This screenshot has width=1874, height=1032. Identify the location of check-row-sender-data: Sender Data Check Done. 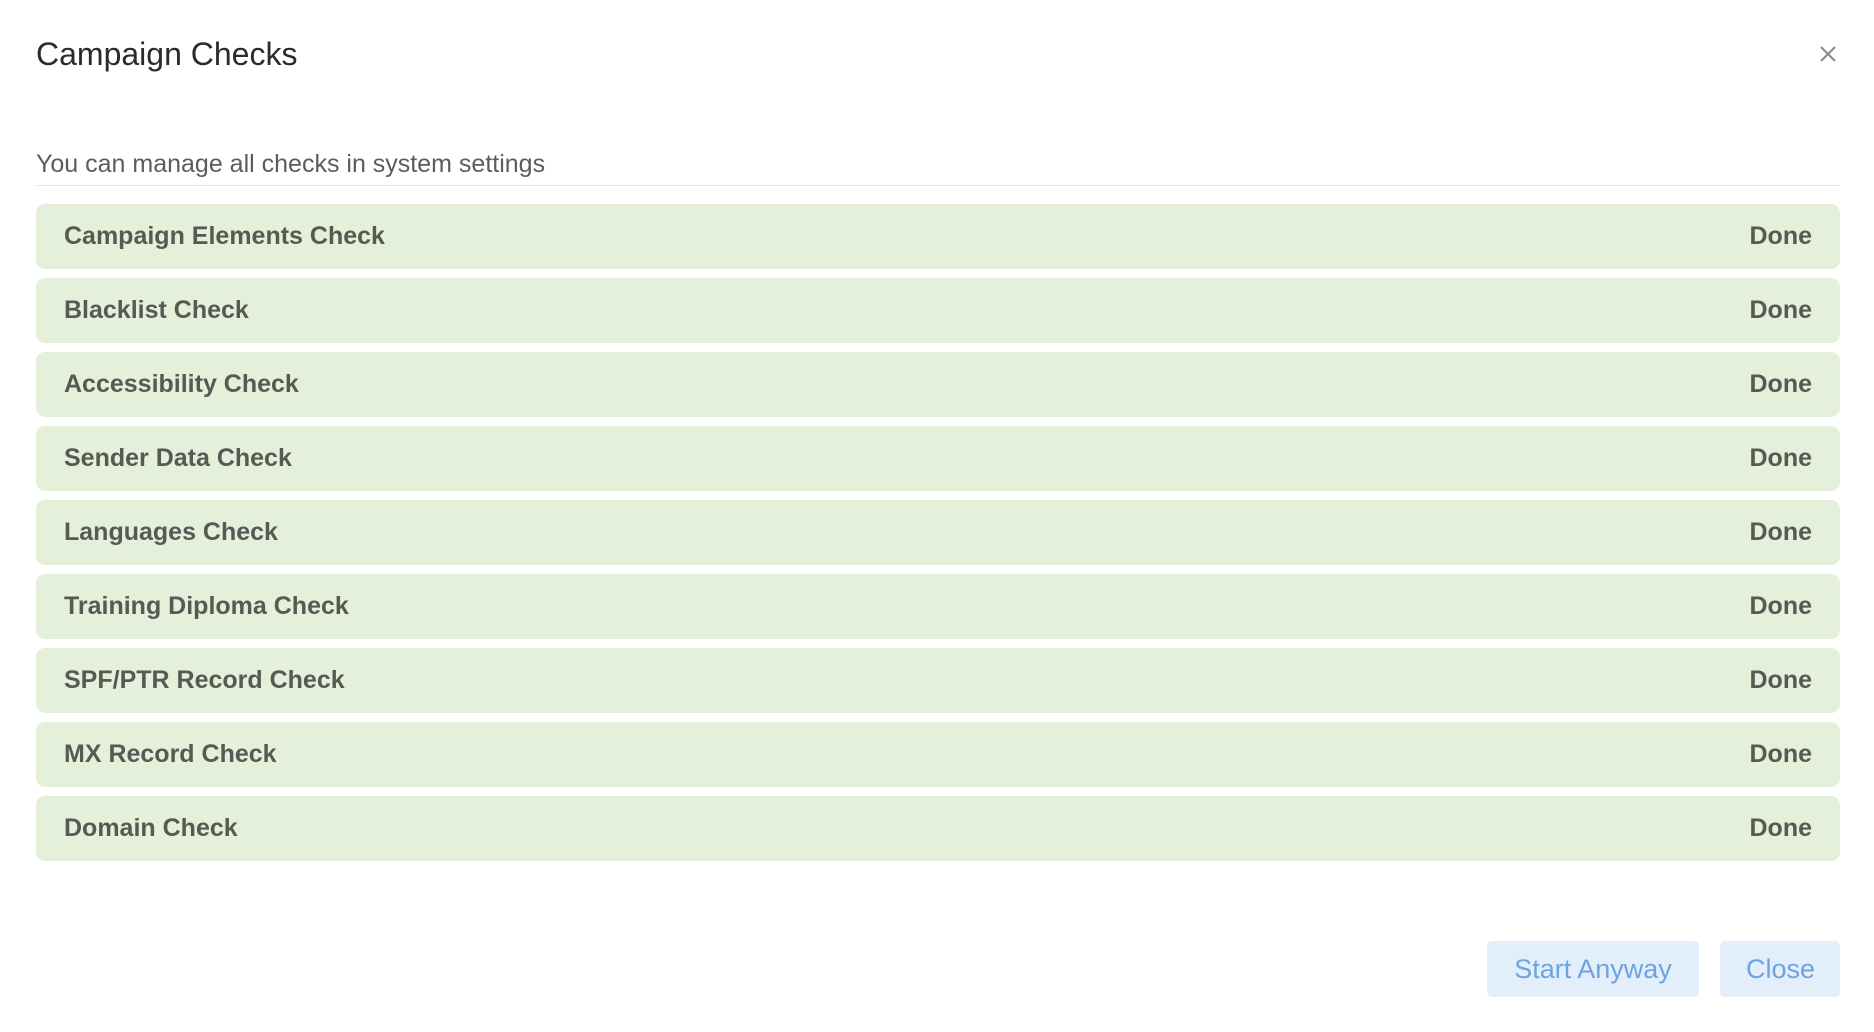
(938, 458).